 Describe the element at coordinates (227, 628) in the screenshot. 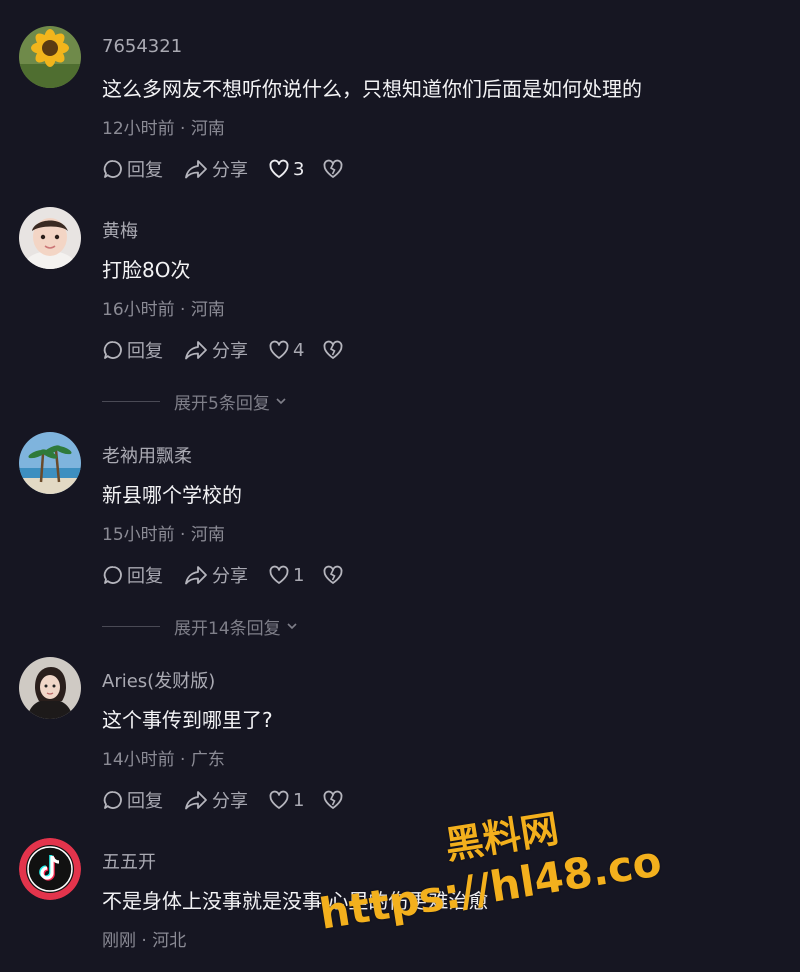

I see `expand-replies-label: 展开14条回复` at that location.